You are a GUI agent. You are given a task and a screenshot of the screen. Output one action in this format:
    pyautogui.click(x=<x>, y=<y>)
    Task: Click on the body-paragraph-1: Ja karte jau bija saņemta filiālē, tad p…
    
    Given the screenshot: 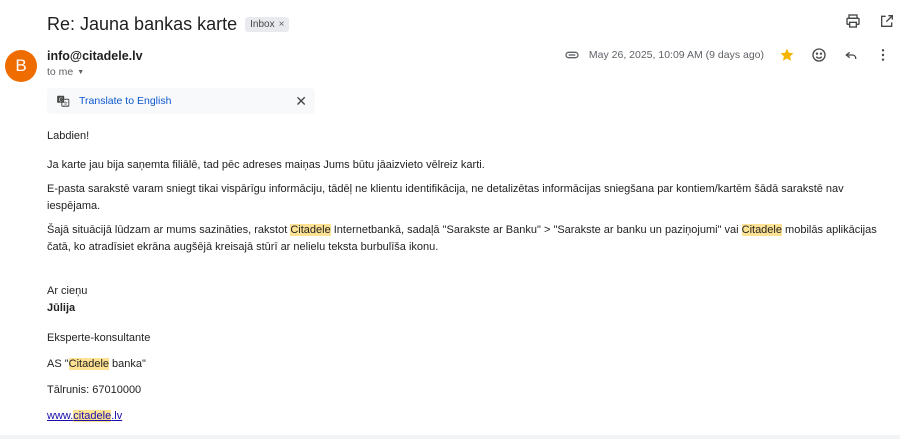 What is the action you would take?
    pyautogui.click(x=266, y=165)
    